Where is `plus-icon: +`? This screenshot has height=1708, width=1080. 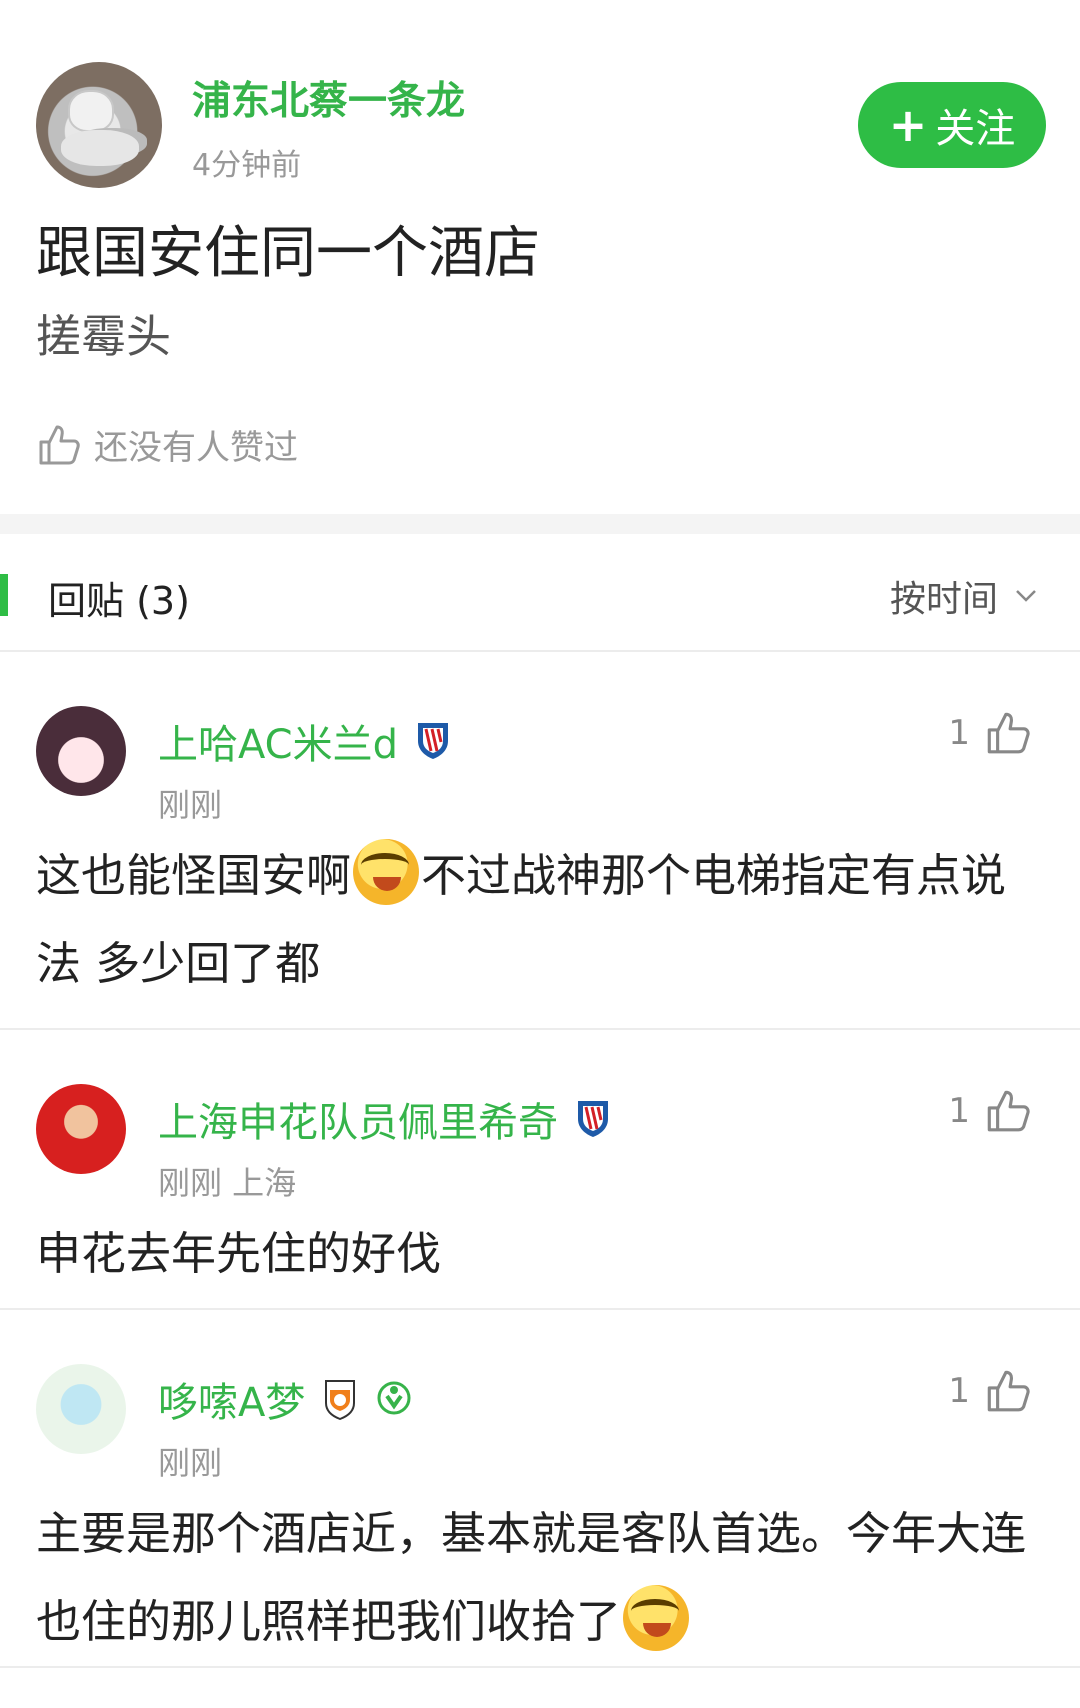
plus-icon: + is located at coordinates (908, 125).